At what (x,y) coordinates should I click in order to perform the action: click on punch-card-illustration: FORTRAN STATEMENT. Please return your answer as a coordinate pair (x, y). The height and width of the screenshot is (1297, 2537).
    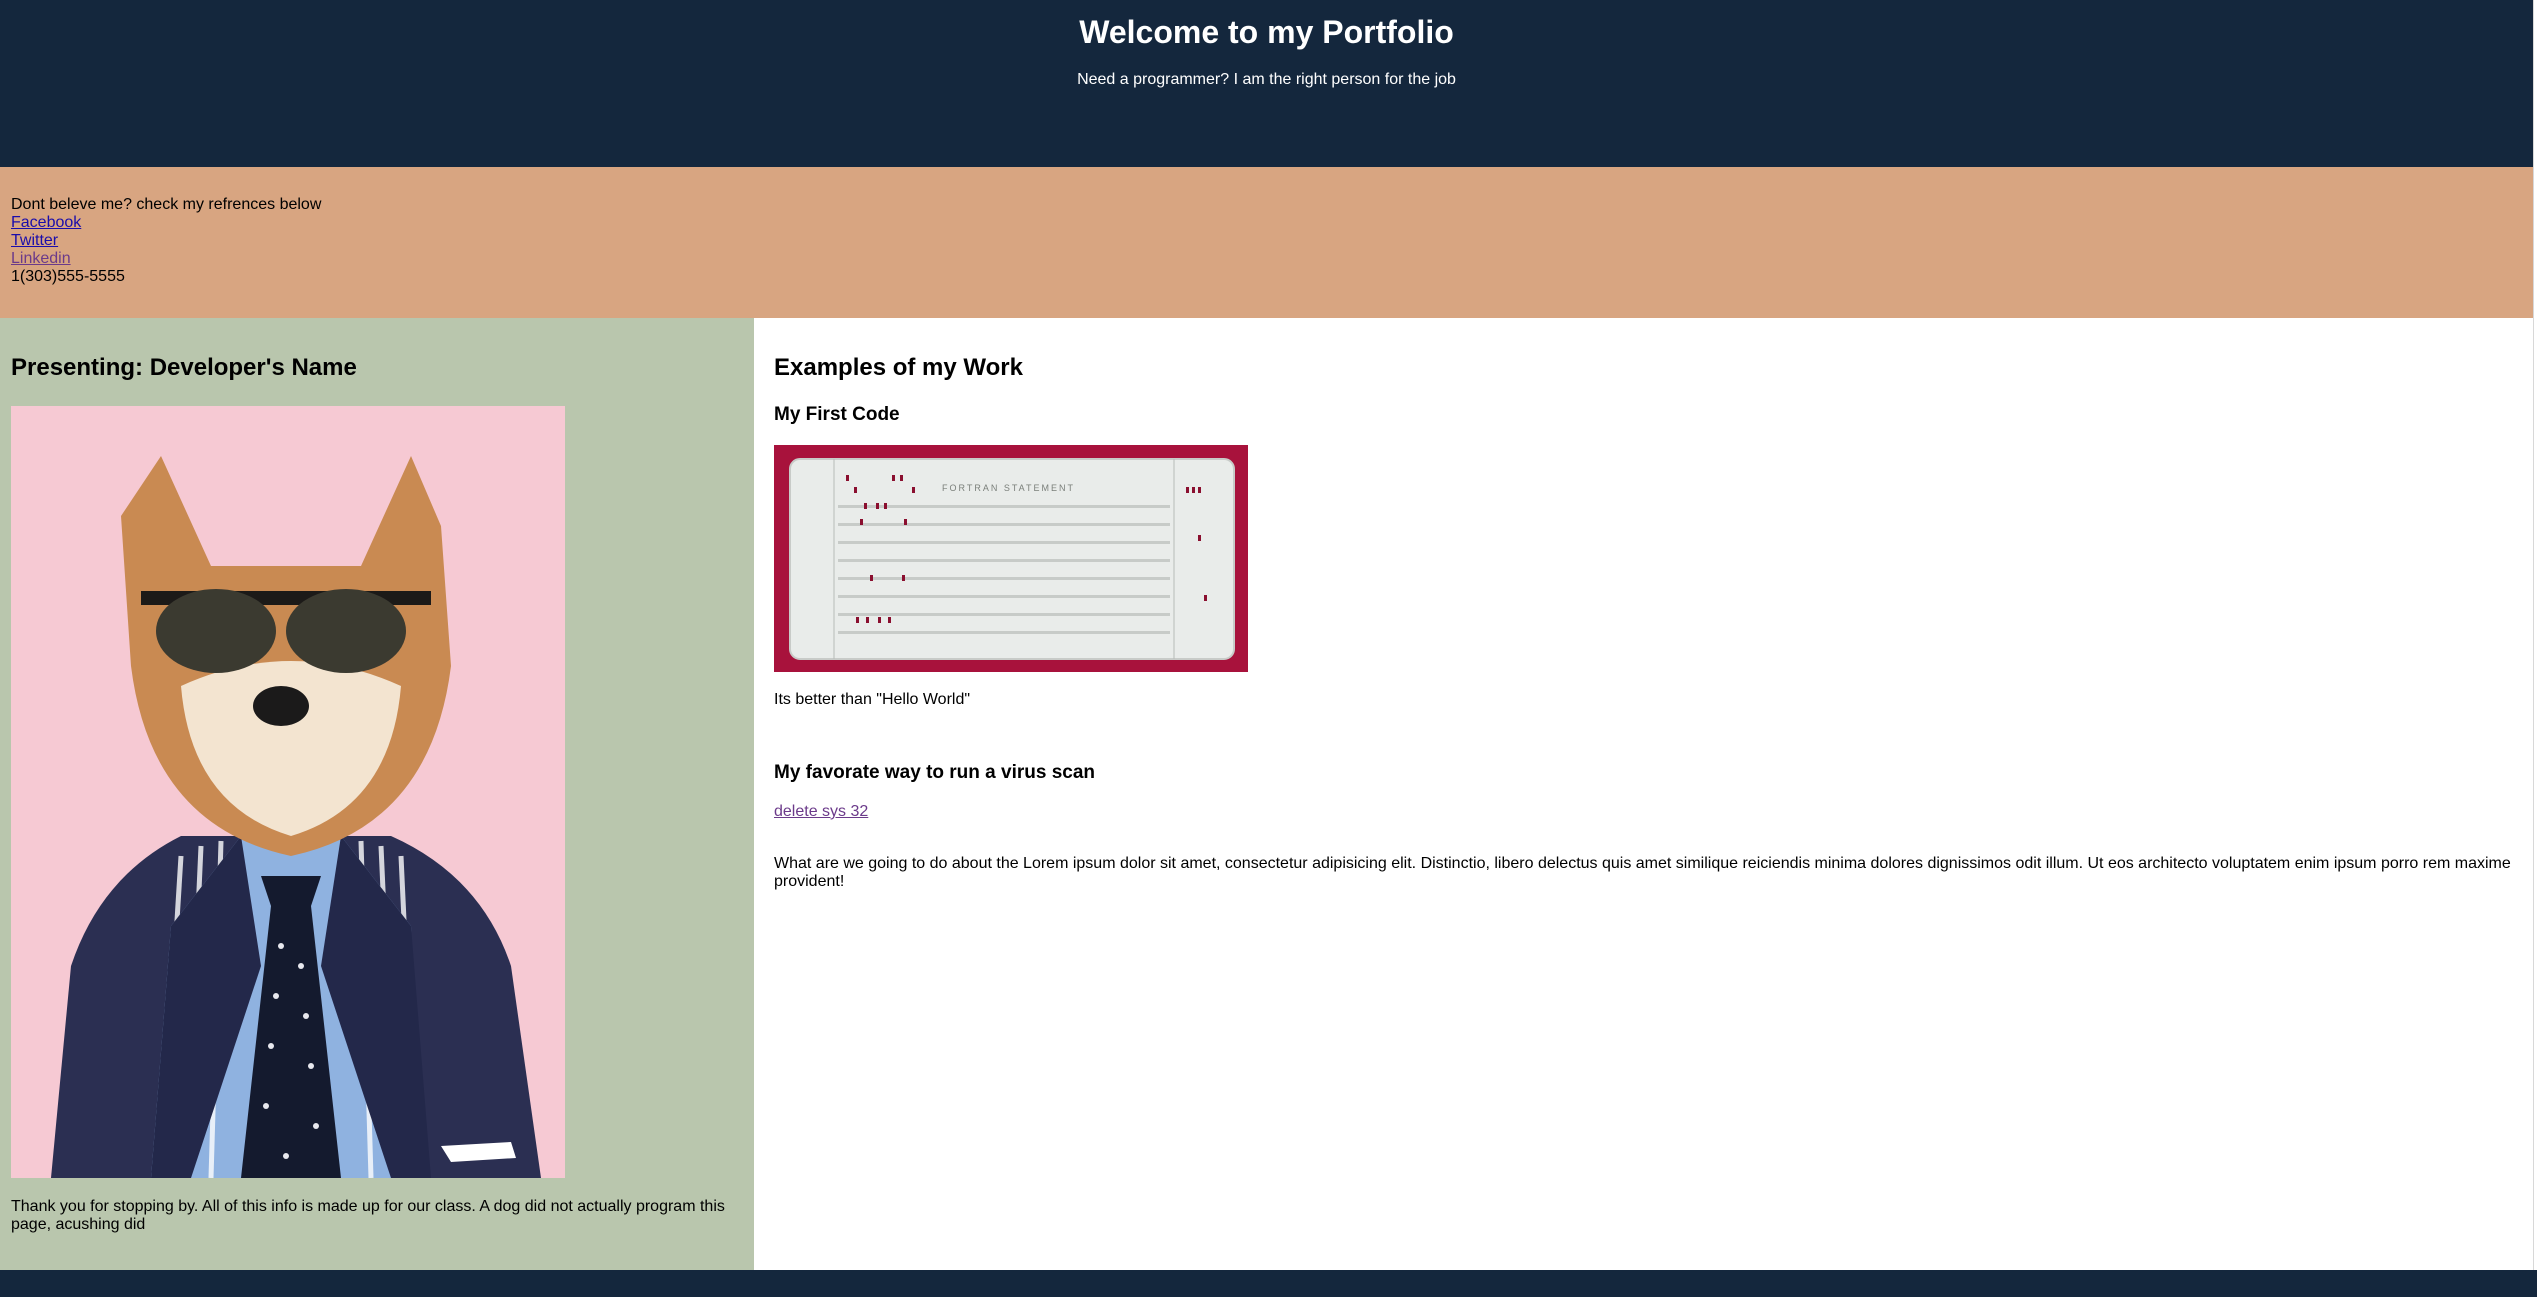
    Looking at the image, I should click on (1011, 558).